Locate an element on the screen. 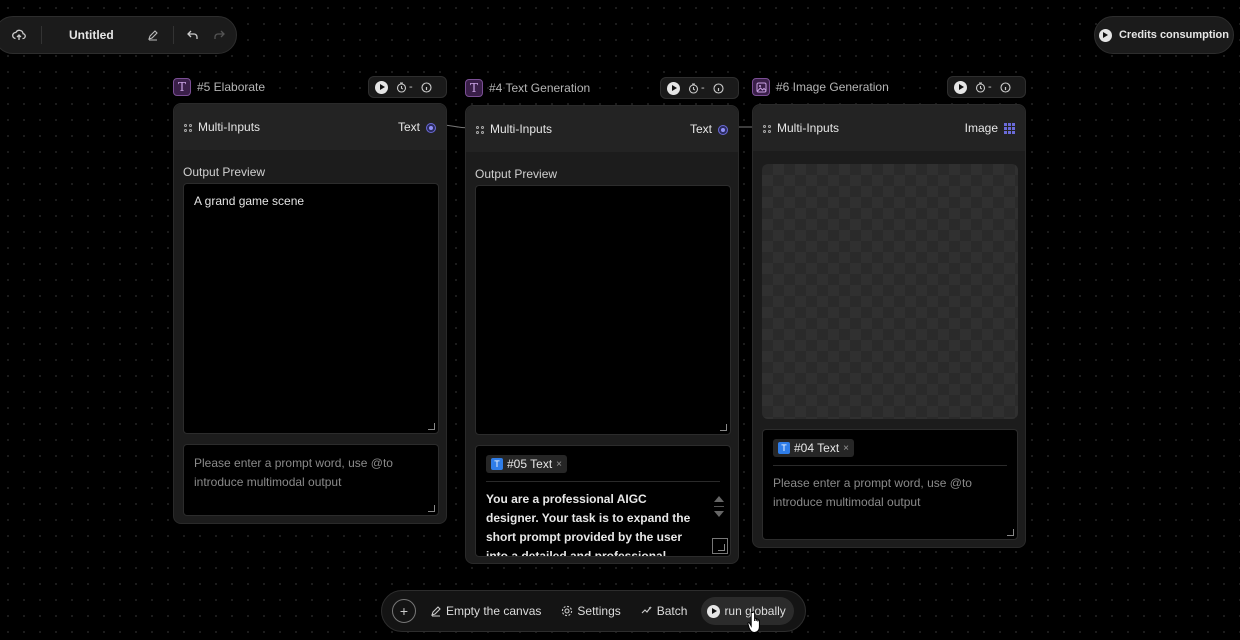  reference-chip: T #04 Text × is located at coordinates (813, 448).